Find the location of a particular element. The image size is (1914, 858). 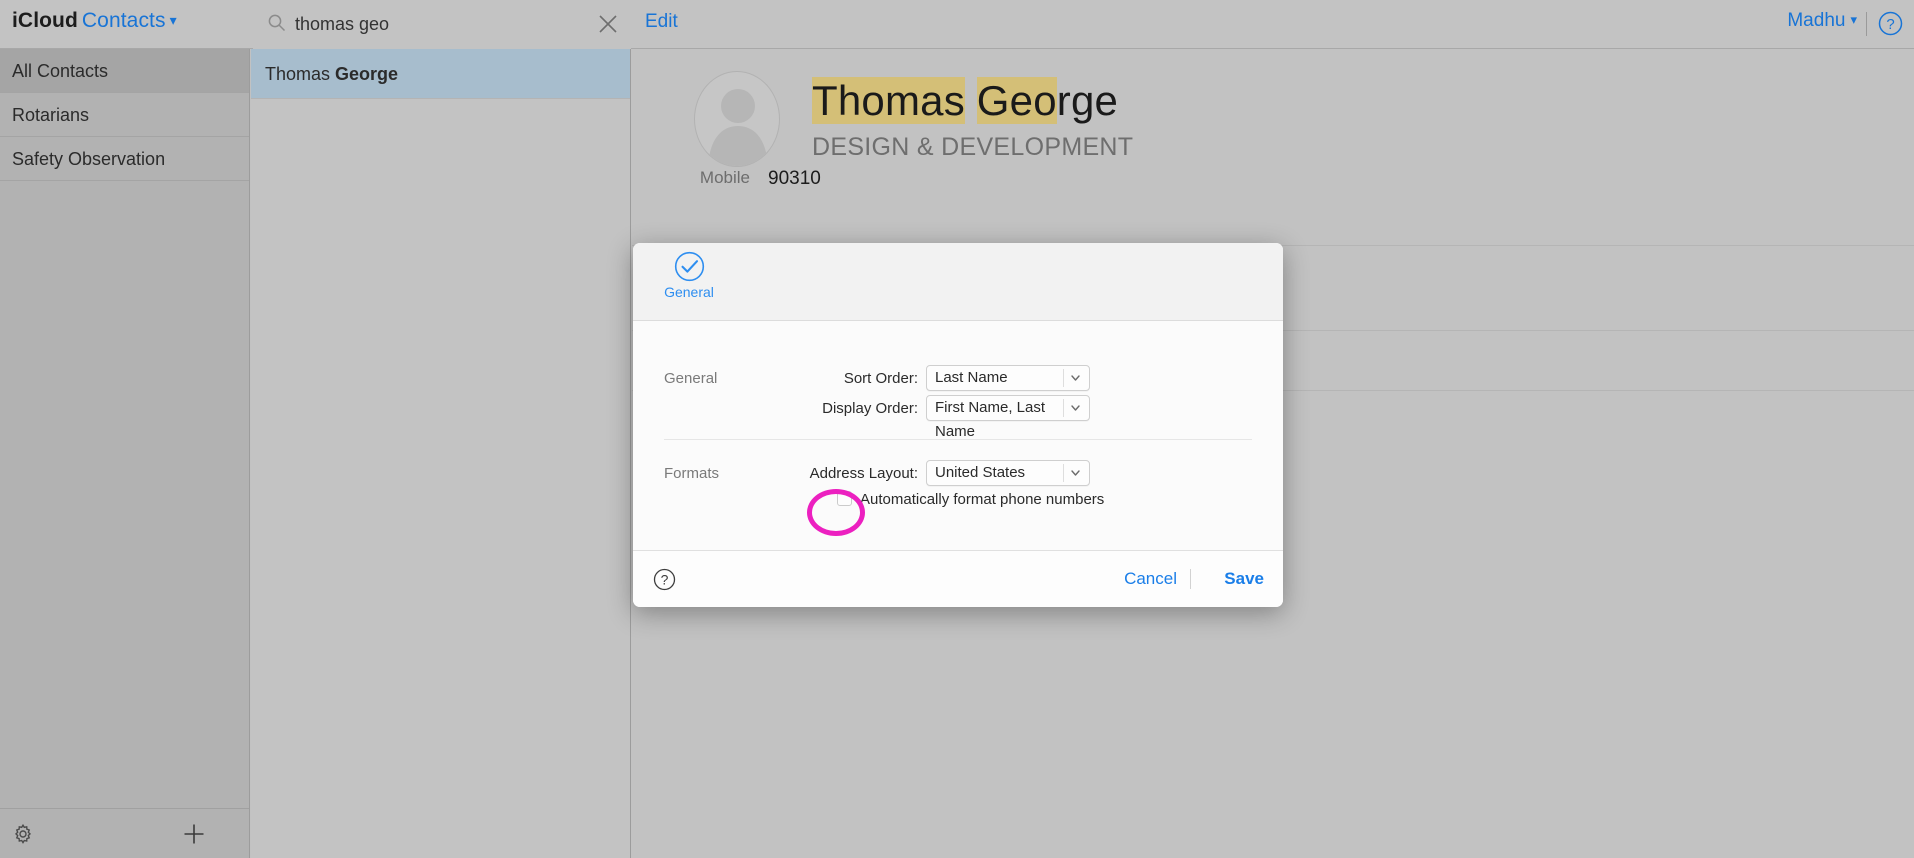

address-layout-select: United States is located at coordinates (1008, 473).